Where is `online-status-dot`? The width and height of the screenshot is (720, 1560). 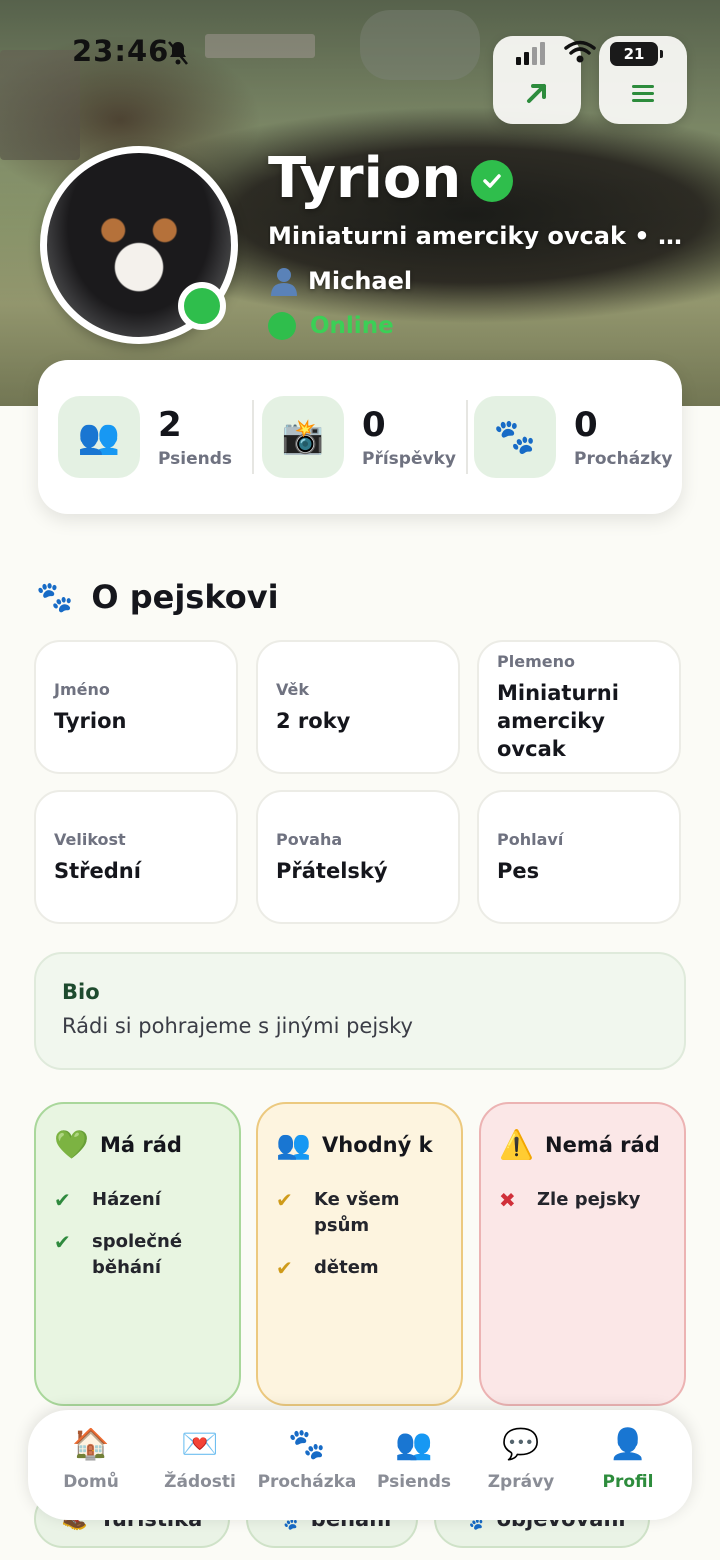 online-status-dot is located at coordinates (202, 306).